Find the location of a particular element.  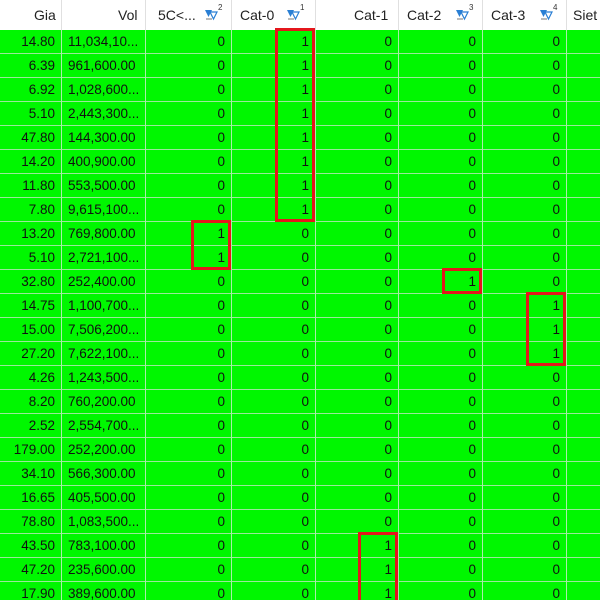

cell-vol: 400,900.00 is located at coordinates (104, 162).